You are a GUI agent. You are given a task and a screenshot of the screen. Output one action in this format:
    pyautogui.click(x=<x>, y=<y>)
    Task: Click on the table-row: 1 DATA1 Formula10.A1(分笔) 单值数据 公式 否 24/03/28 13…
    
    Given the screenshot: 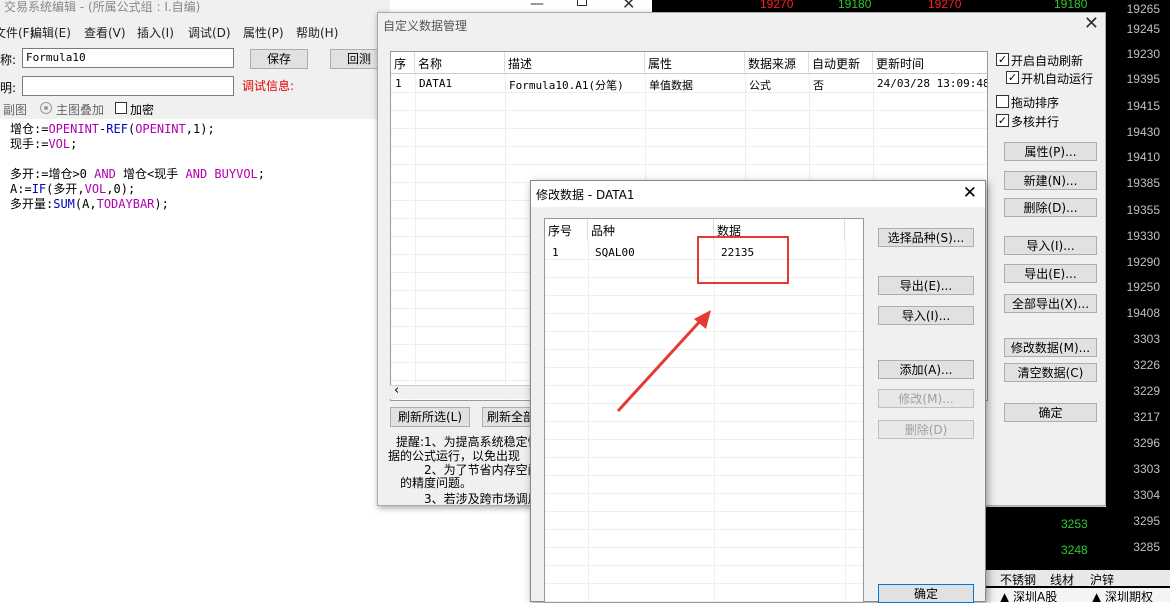 What is the action you would take?
    pyautogui.click(x=689, y=84)
    